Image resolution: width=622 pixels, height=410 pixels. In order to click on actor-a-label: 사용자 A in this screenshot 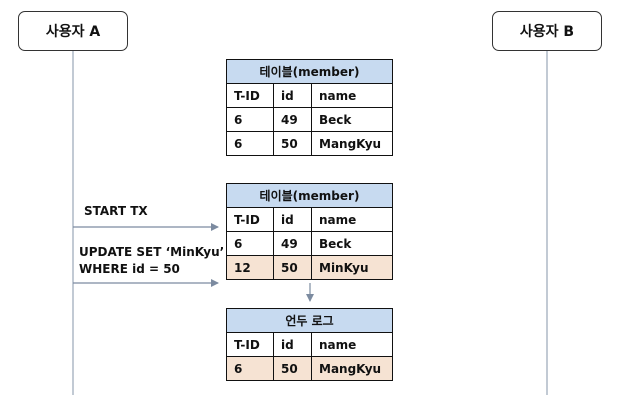, I will do `click(73, 32)`.